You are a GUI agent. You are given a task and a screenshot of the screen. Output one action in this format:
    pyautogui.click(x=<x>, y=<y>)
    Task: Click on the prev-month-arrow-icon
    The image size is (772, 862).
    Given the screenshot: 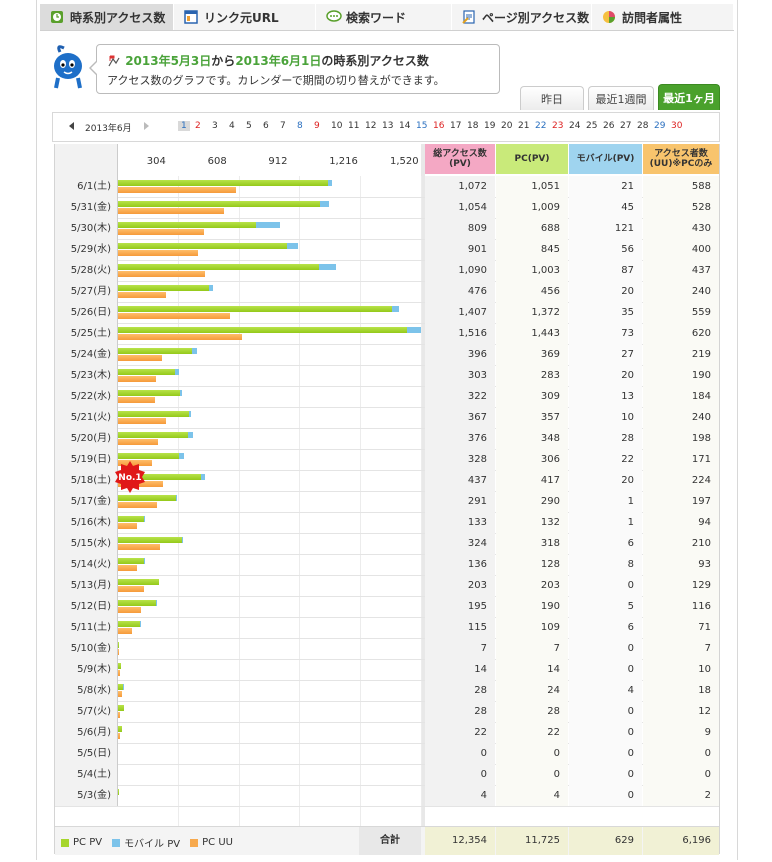 What is the action you would take?
    pyautogui.click(x=71, y=126)
    